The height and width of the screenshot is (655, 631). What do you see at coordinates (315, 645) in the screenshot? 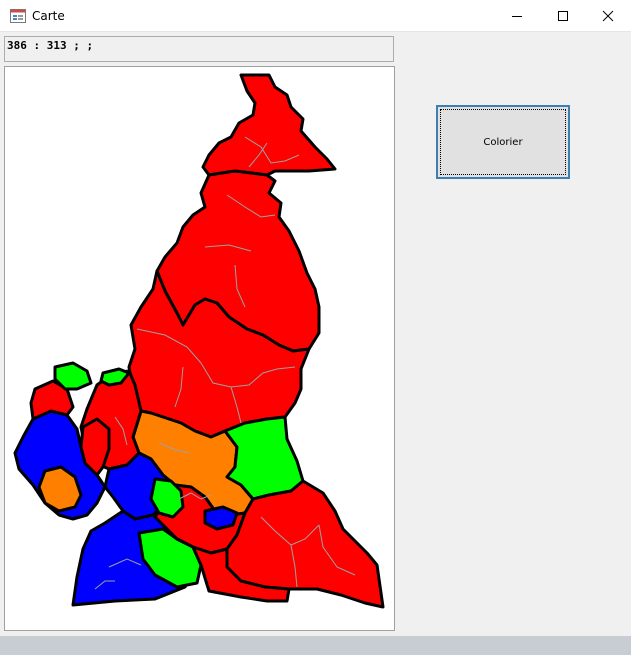
I see `status-bar` at bounding box center [315, 645].